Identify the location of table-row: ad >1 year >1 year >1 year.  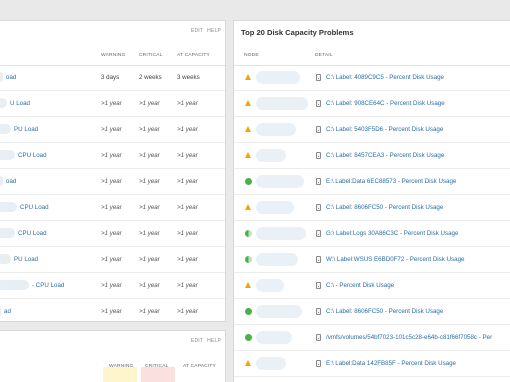
(112, 310).